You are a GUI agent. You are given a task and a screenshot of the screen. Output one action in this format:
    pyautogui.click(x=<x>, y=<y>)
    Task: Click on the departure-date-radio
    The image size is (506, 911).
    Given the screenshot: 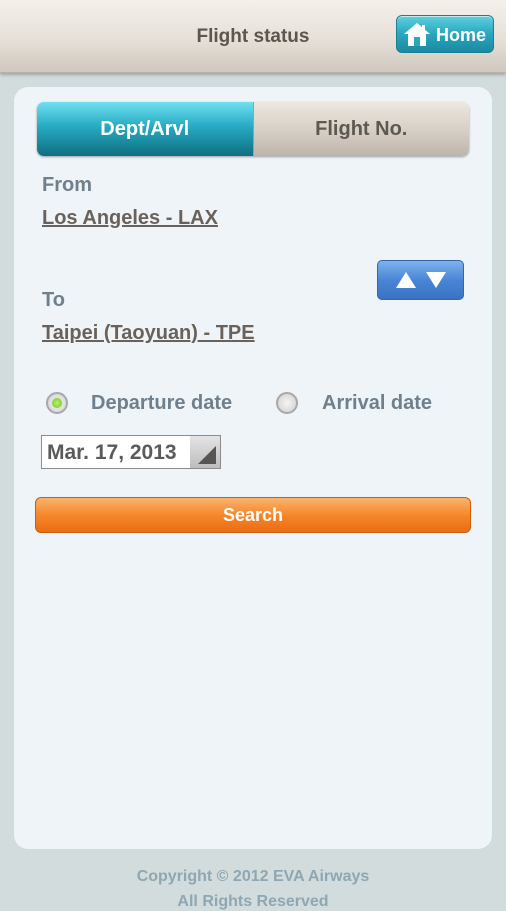 What is the action you would take?
    pyautogui.click(x=57, y=403)
    